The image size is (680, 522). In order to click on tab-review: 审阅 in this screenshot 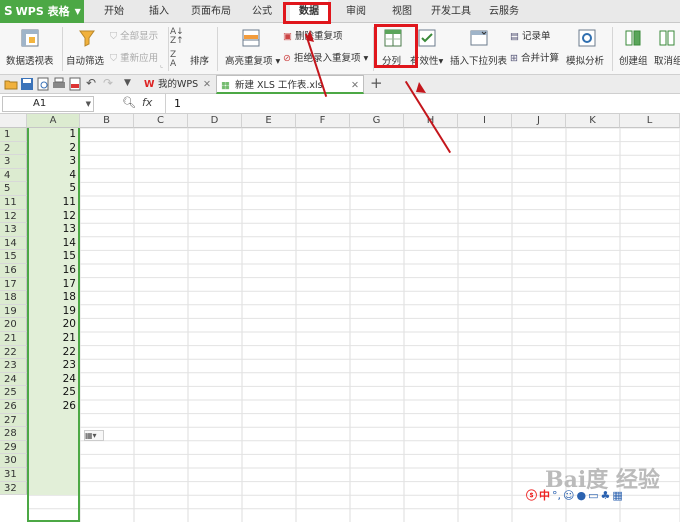, I will do `click(356, 11)`.